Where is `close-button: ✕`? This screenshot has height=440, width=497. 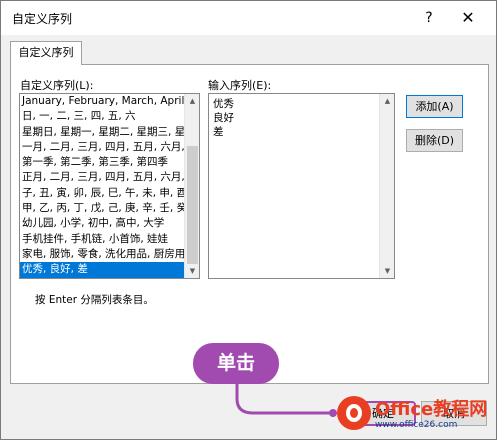
close-button: ✕ is located at coordinates (468, 18).